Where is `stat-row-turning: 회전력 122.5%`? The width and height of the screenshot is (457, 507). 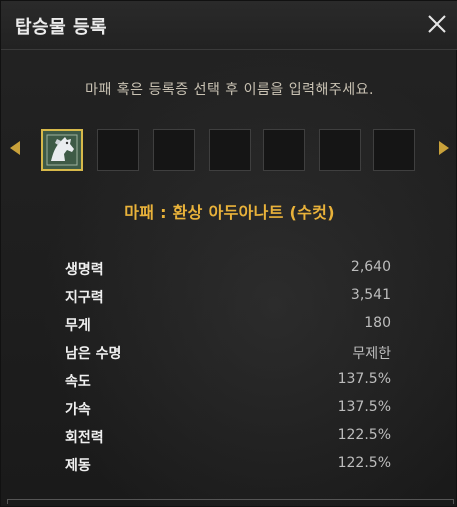 stat-row-turning: 회전력 122.5% is located at coordinates (228, 437).